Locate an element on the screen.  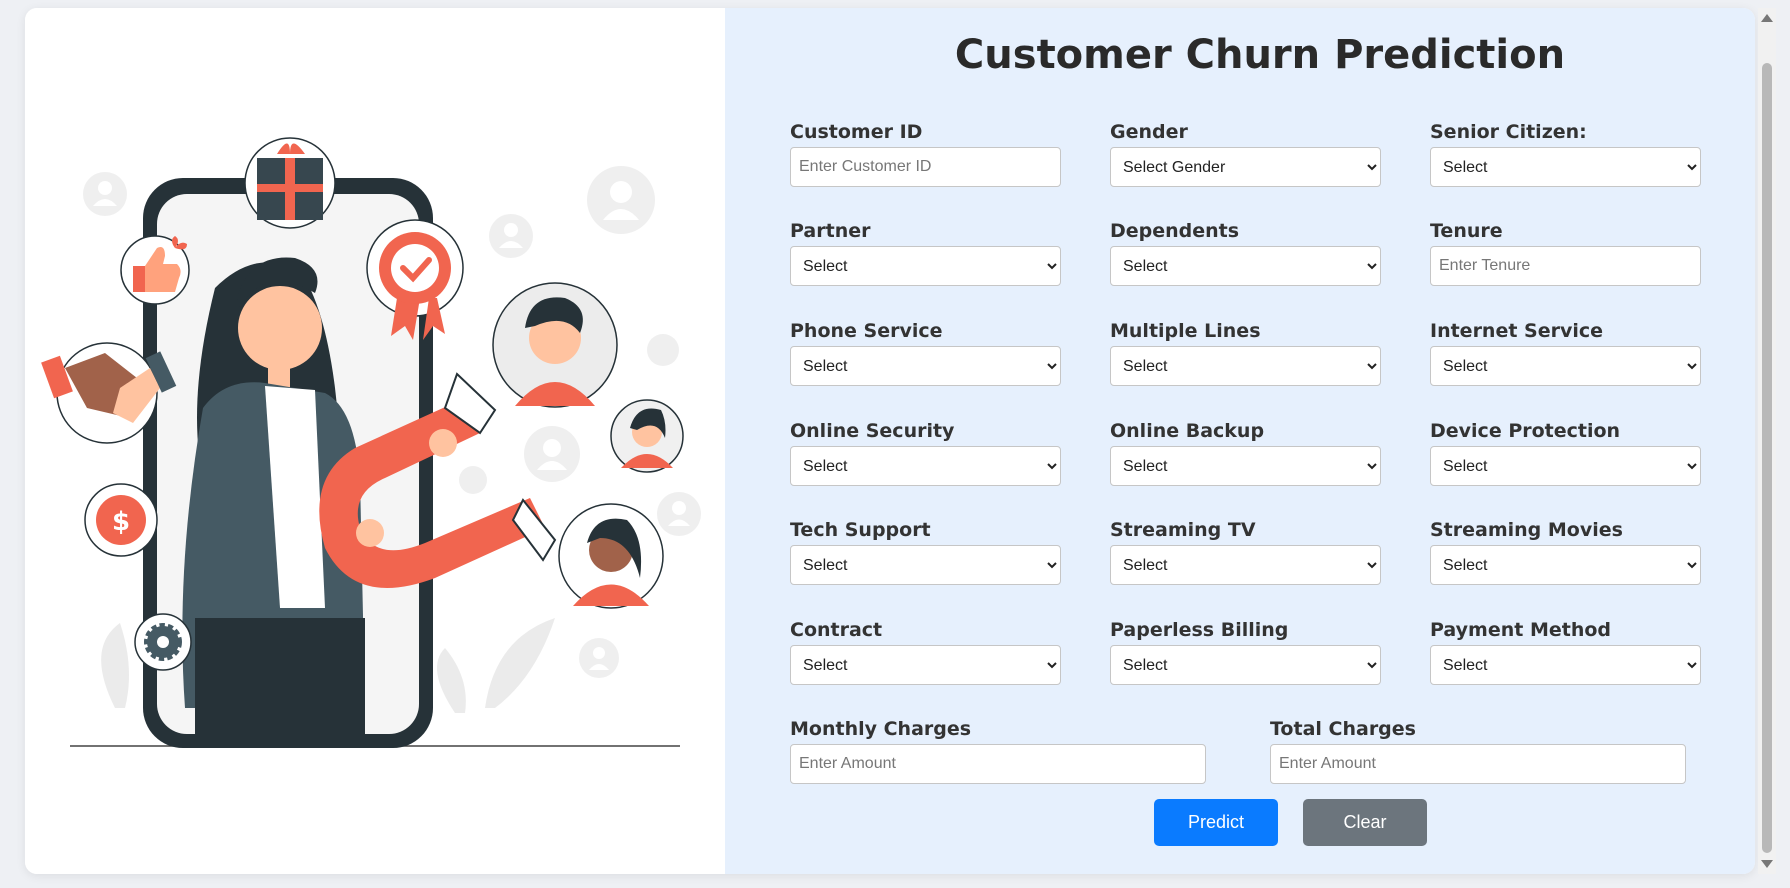
field-dependents: Dependents Select is located at coordinates (1245, 252).